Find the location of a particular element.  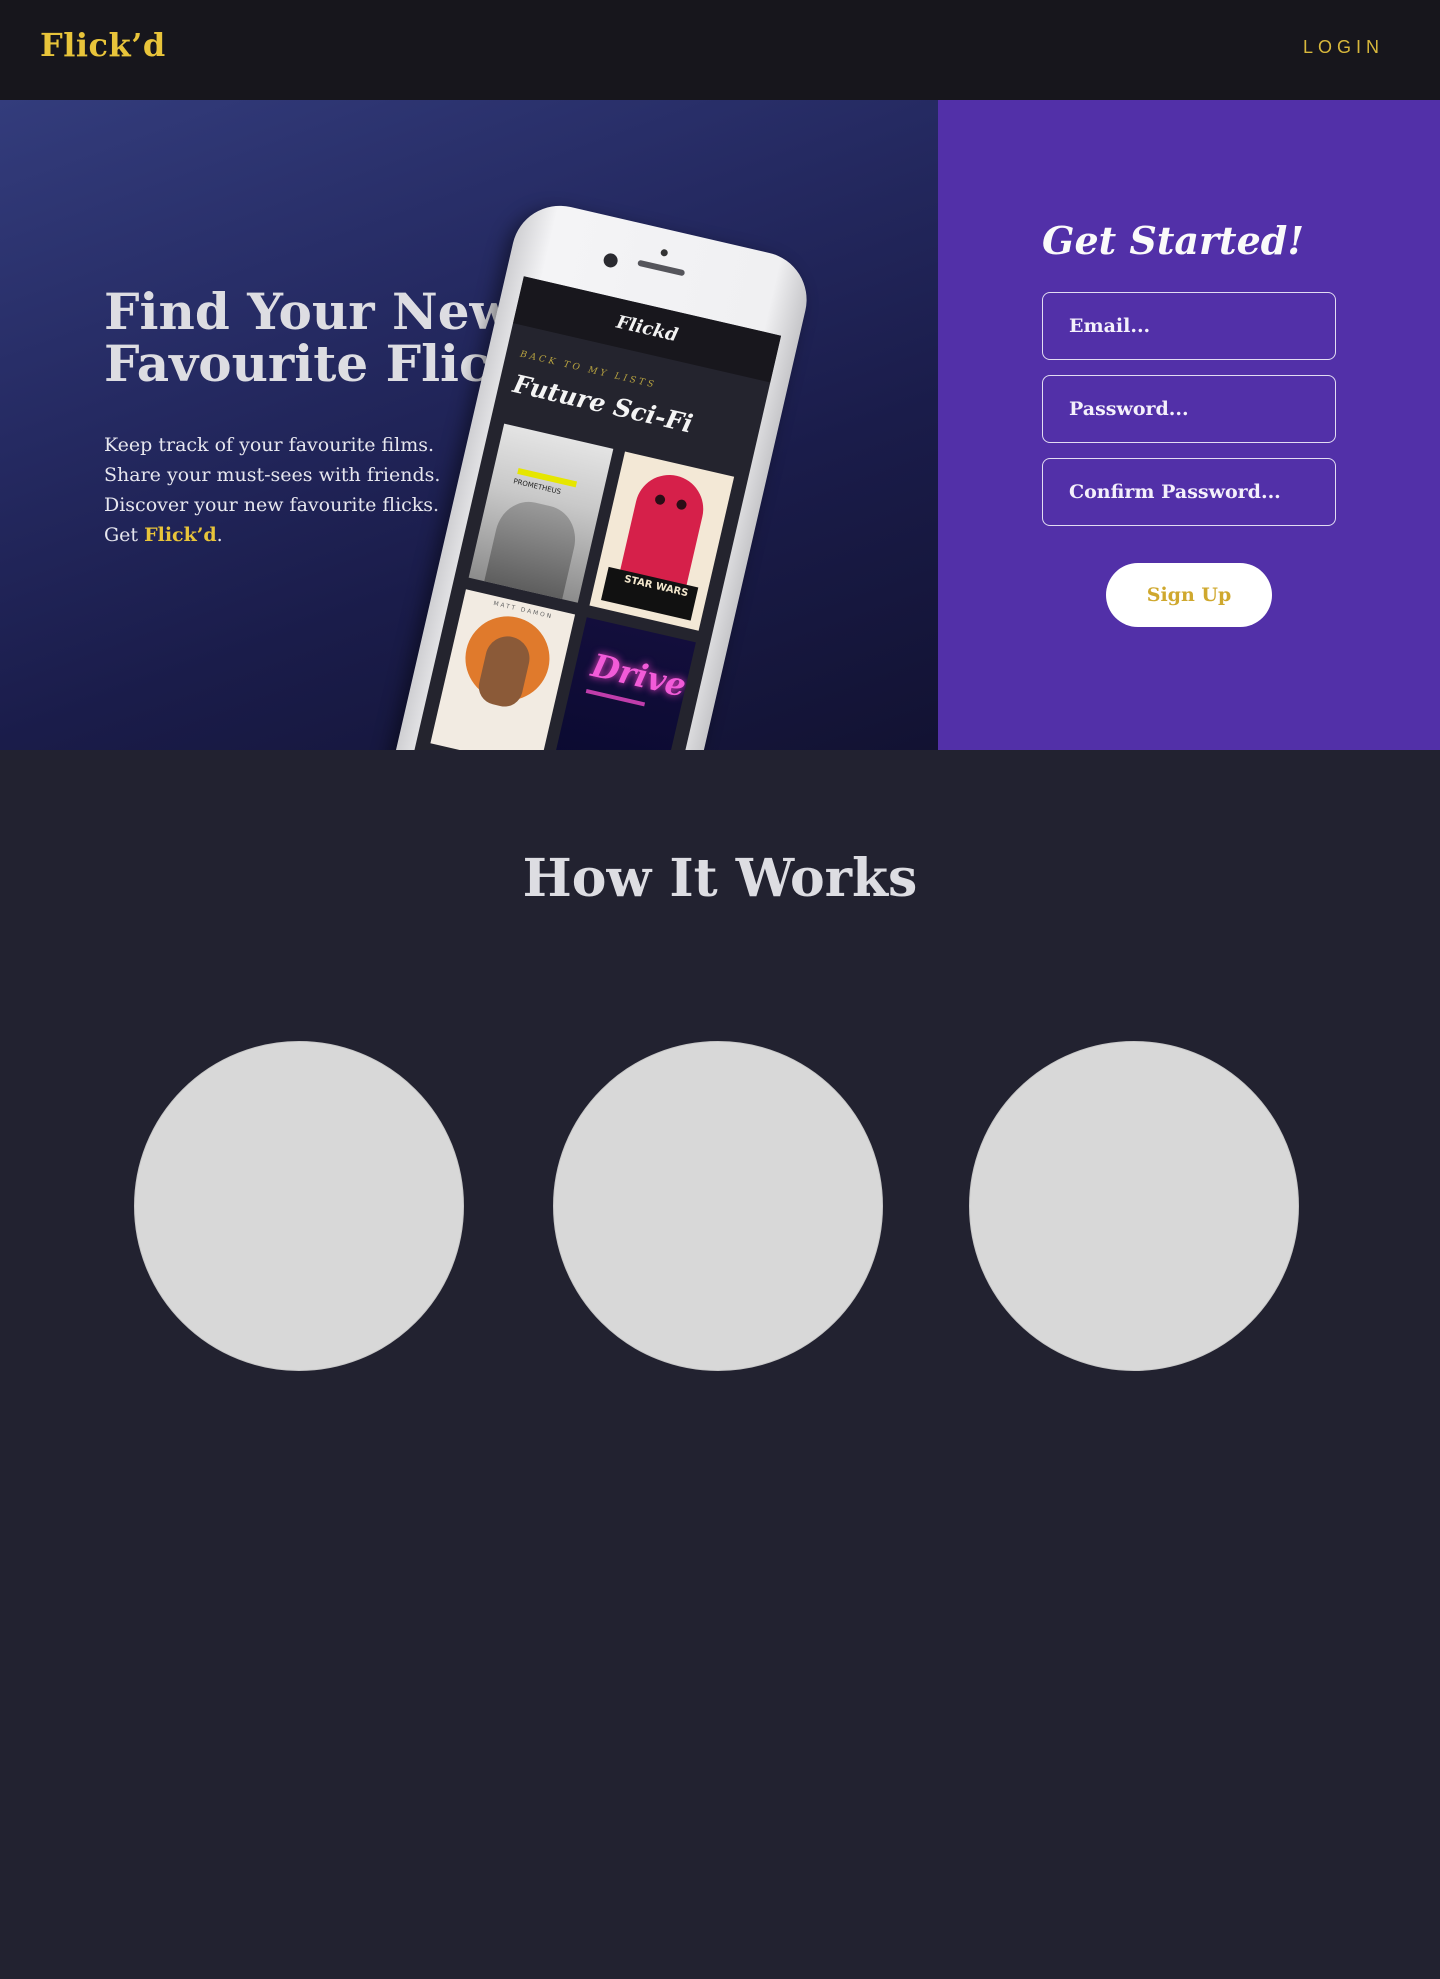

hero-title: Find Your New Favourite Flick. is located at coordinates (323, 337).